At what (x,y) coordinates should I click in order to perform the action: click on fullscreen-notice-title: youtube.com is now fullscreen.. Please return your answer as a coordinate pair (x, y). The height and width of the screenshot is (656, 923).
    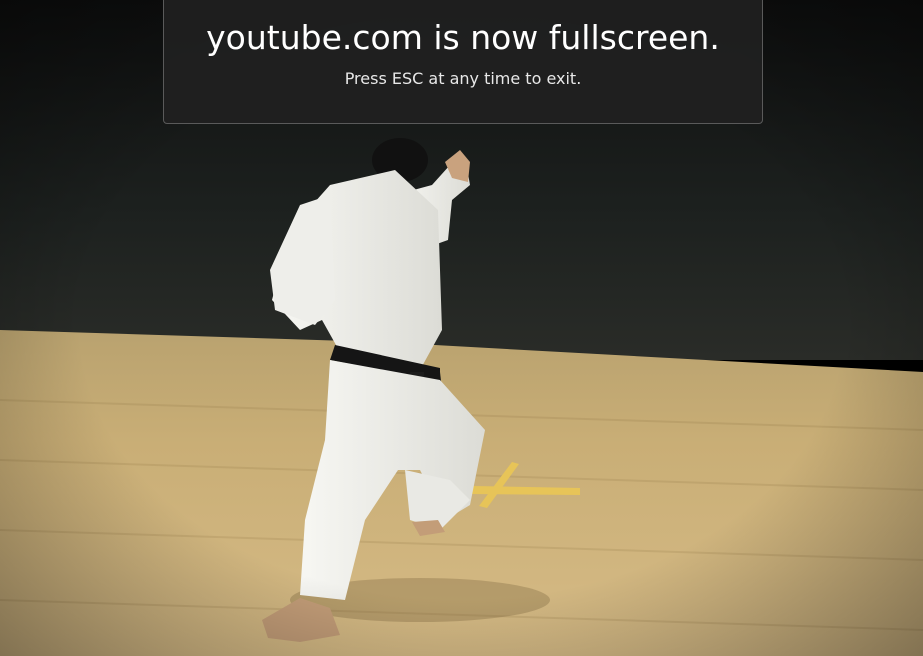
    Looking at the image, I should click on (463, 37).